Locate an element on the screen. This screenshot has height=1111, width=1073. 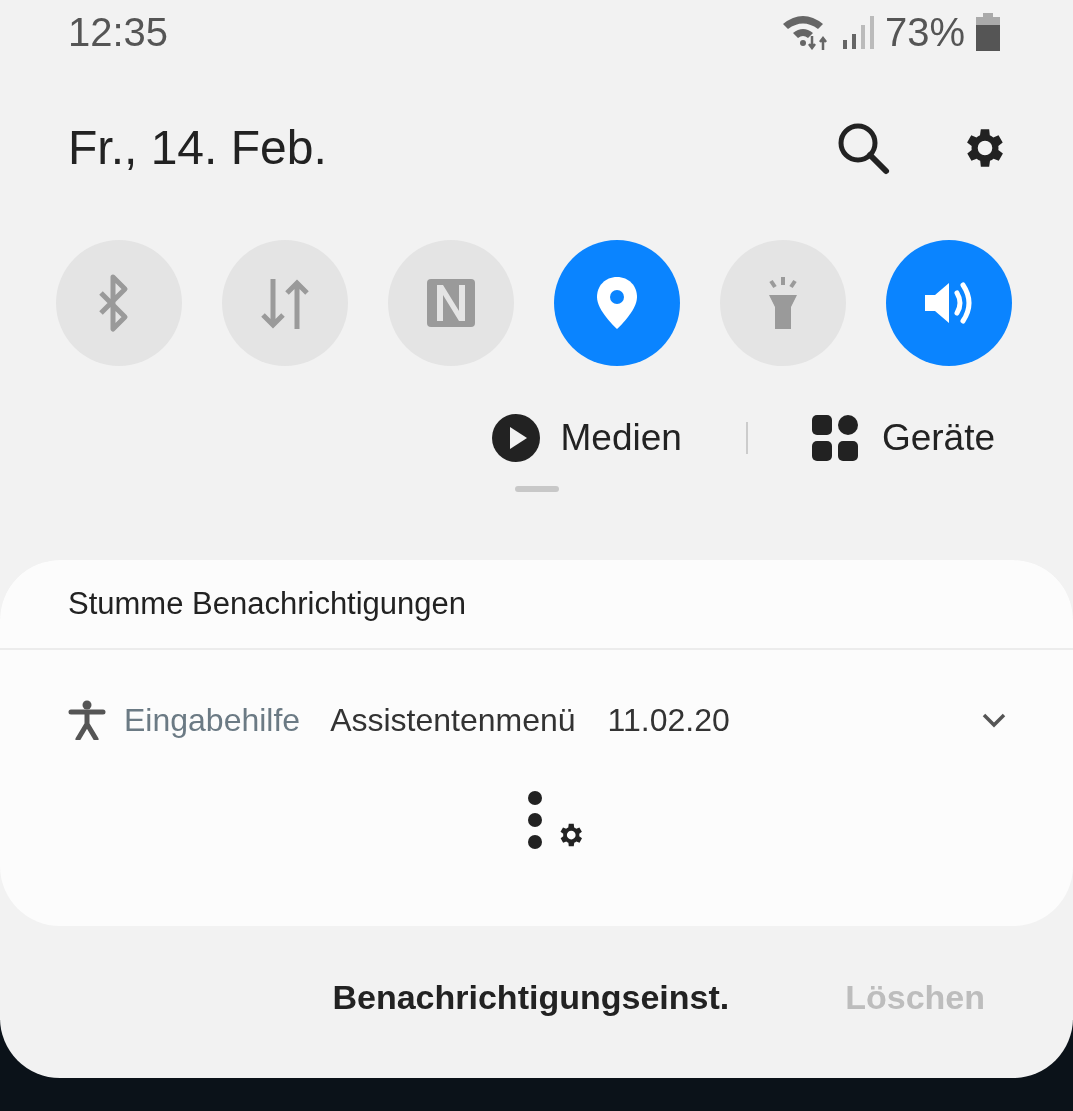
accessibility-icon is located at coordinates (87, 720).